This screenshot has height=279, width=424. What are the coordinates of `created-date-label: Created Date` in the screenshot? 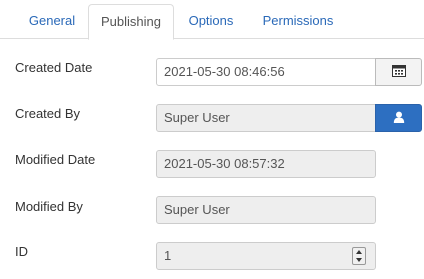 It's located at (54, 67).